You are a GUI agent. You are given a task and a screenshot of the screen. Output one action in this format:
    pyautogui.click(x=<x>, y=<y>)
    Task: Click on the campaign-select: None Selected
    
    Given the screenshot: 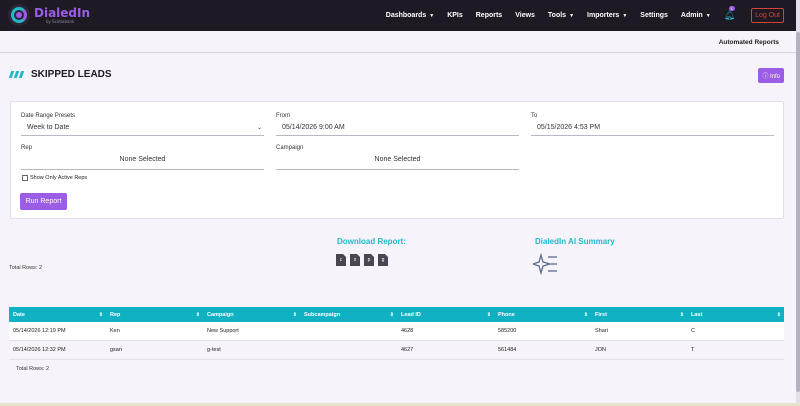 What is the action you would take?
    pyautogui.click(x=397, y=161)
    